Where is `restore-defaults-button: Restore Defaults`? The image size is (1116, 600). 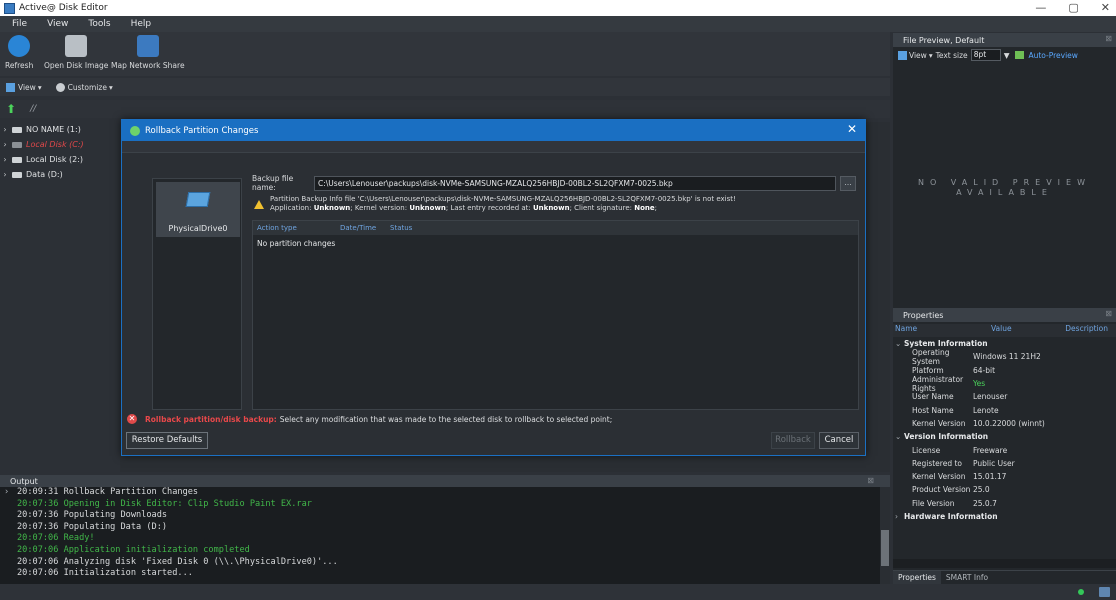 restore-defaults-button: Restore Defaults is located at coordinates (167, 440).